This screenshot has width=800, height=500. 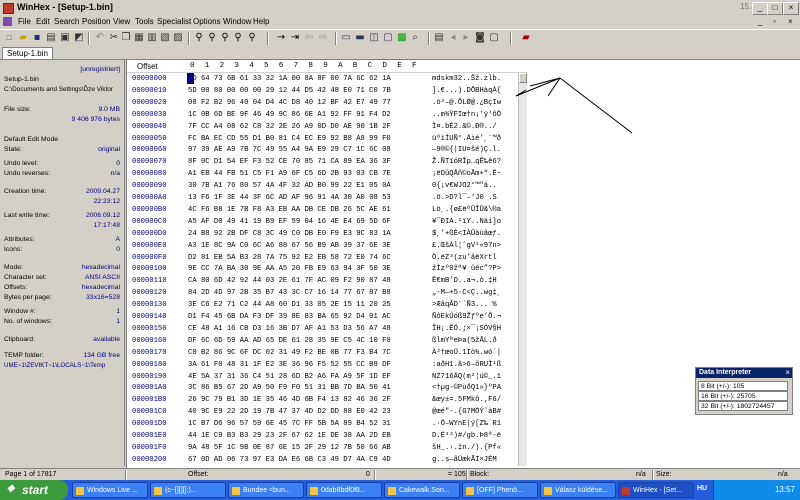 I want to click on hex-row-text: :aðH1.â>6–õRUÌ¹ß, so click(x=466, y=365).